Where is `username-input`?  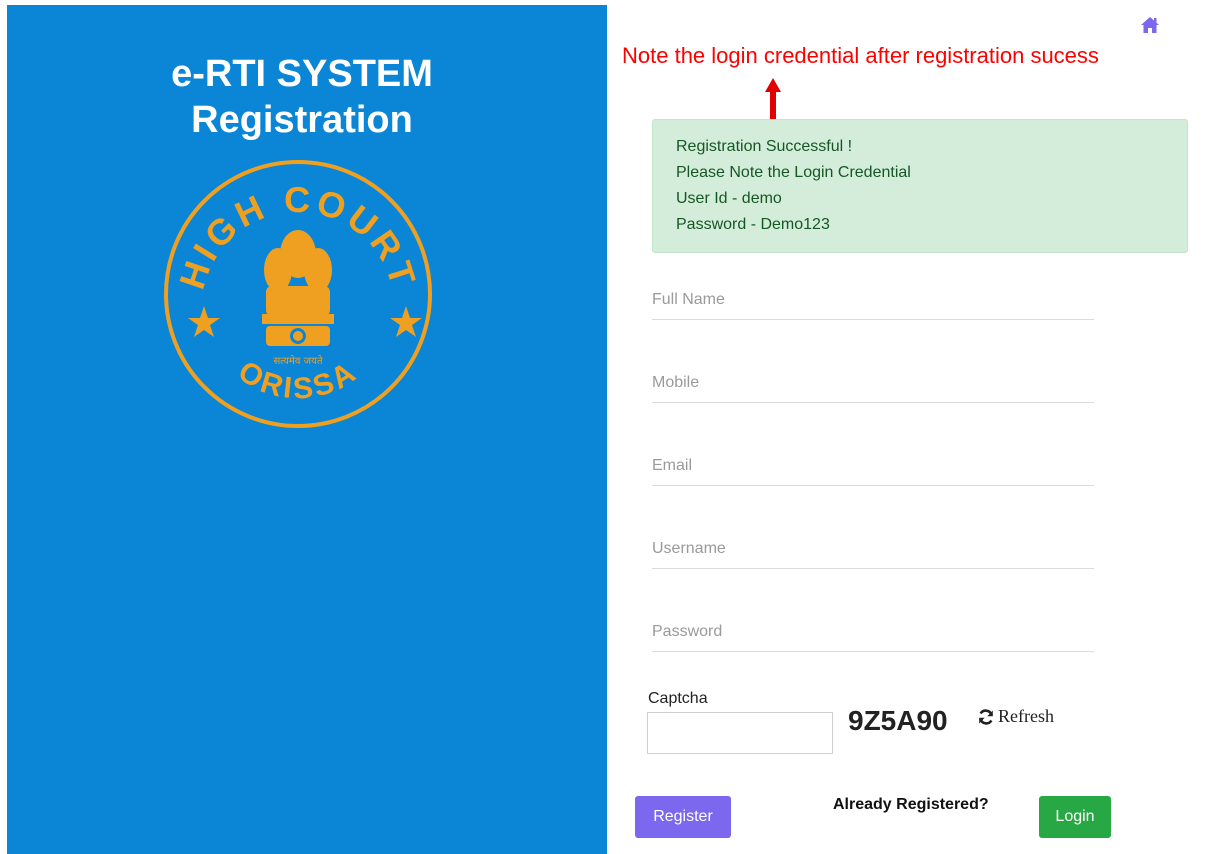
username-input is located at coordinates (873, 549).